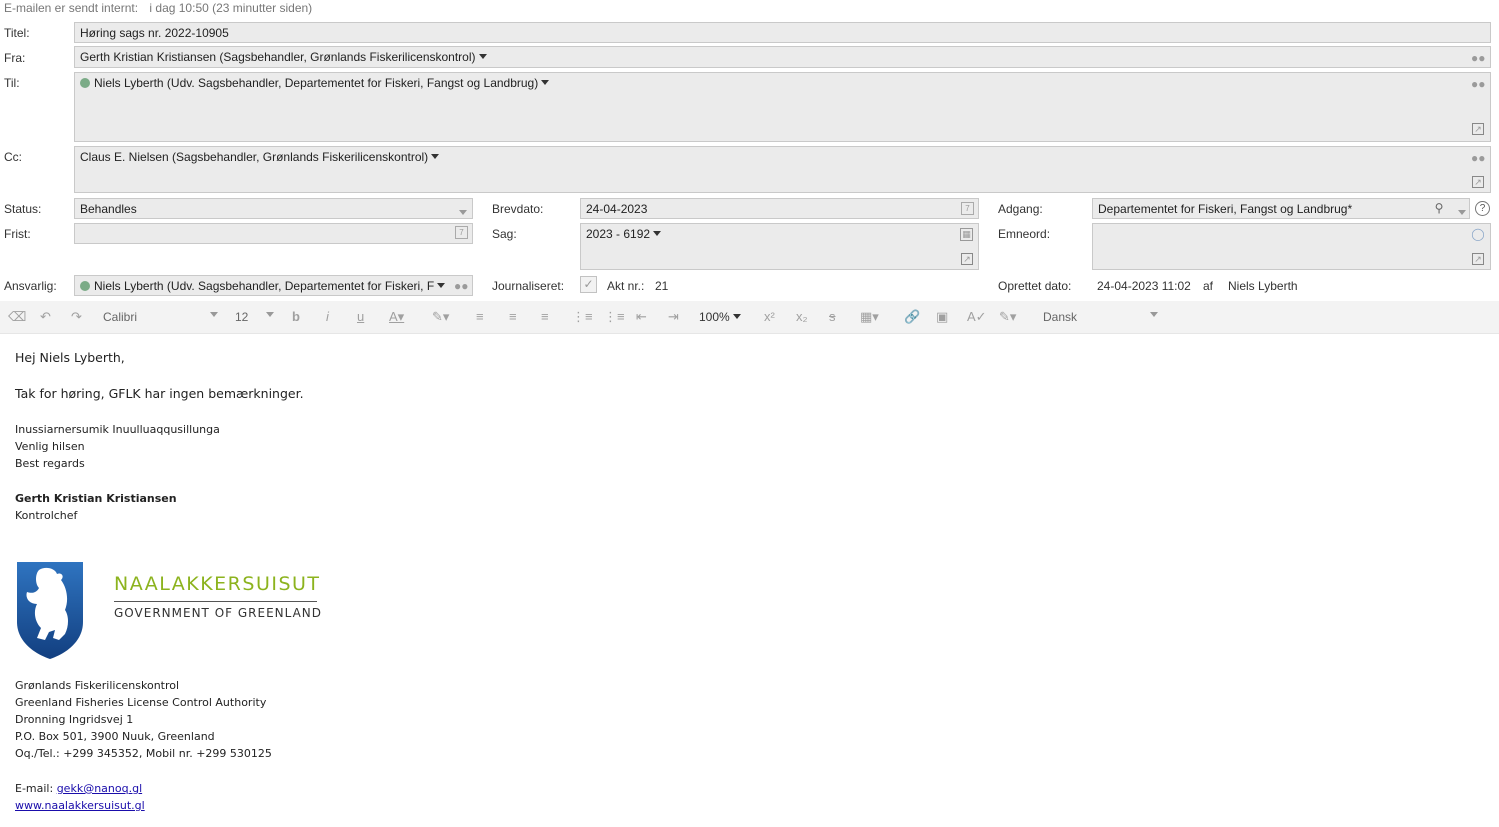  Describe the element at coordinates (396, 317) in the screenshot. I see `font-color-icon: A▾` at that location.